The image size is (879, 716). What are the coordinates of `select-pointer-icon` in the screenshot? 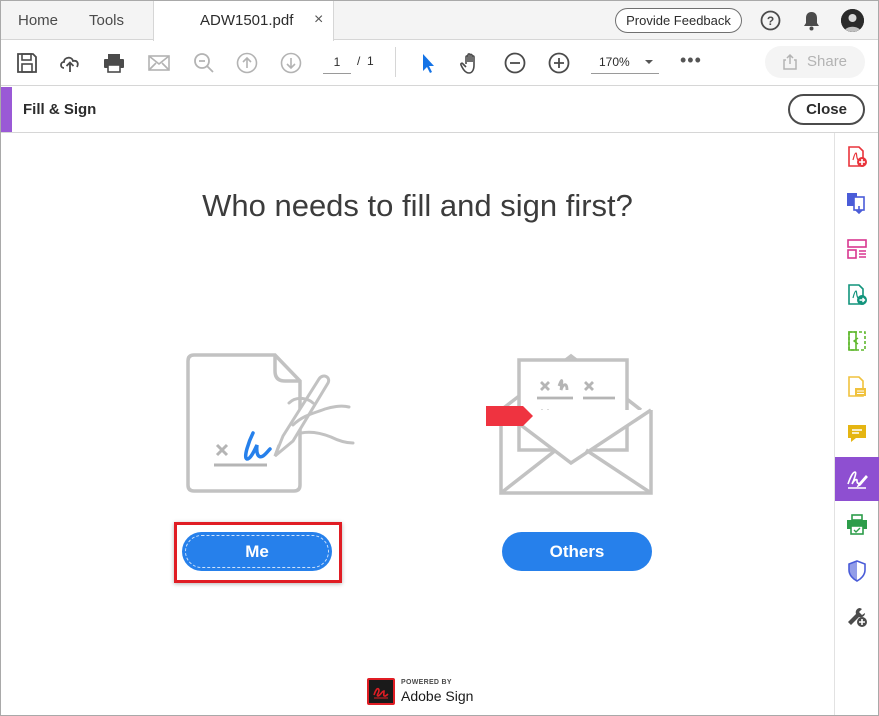 It's located at (427, 63).